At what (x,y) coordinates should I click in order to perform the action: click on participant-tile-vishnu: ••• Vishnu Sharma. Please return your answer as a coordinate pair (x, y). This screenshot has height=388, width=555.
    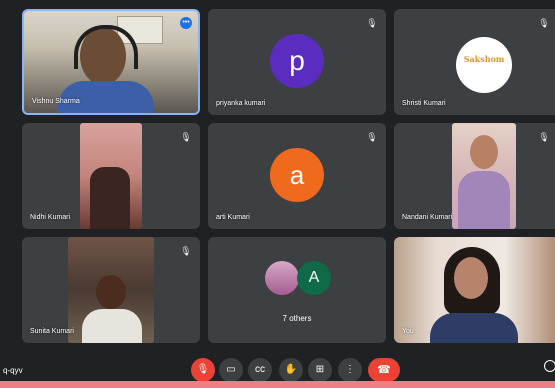
    Looking at the image, I should click on (111, 62).